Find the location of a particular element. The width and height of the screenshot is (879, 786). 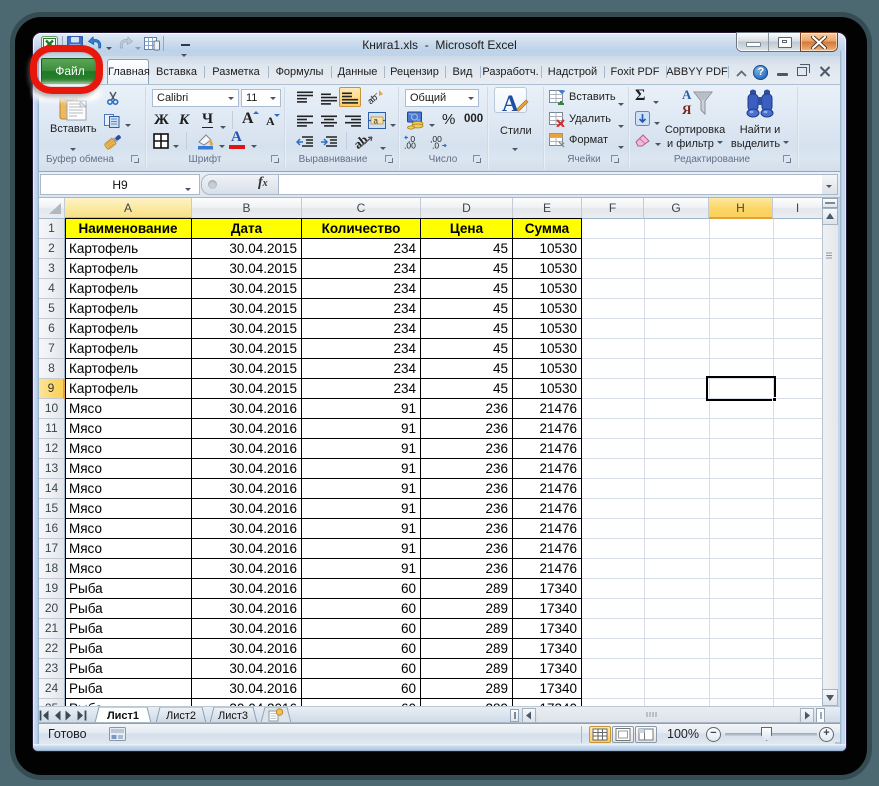

svg-text: А is located at coordinates (687, 94).